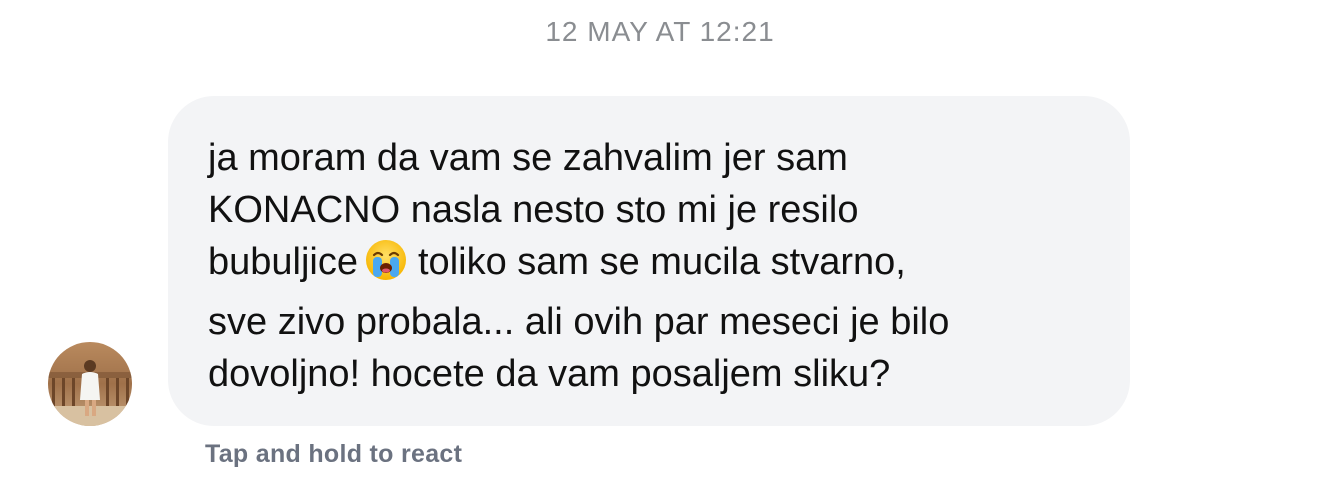 This screenshot has width=1320, height=481. Describe the element at coordinates (662, 262) in the screenshot. I see `message-text: toliko sam se mucila stvarno,` at that location.